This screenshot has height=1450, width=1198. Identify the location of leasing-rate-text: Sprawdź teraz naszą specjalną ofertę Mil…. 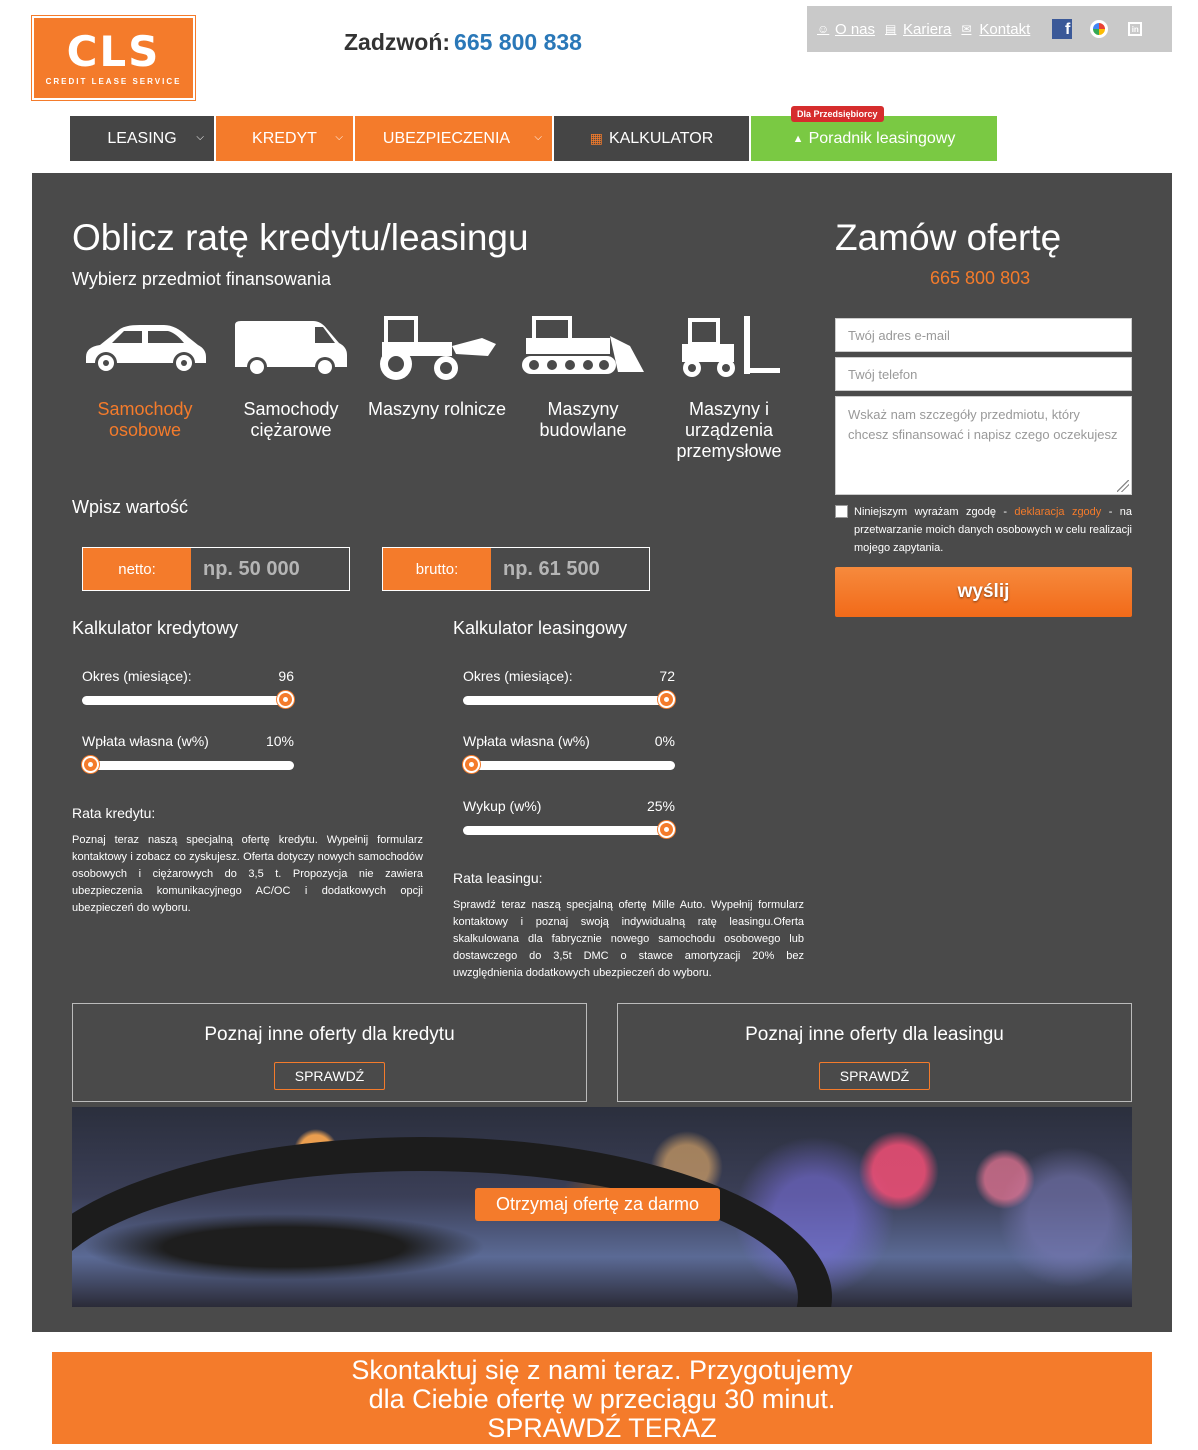
(628, 939).